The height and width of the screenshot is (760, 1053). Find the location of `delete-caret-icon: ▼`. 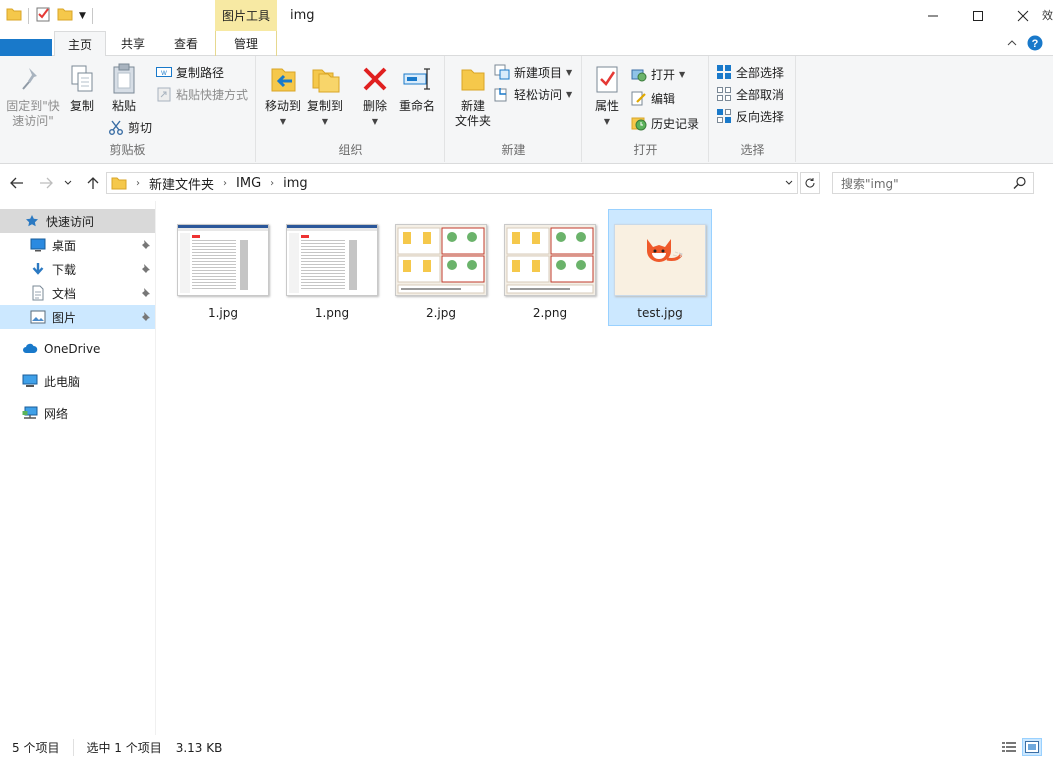

delete-caret-icon: ▼ is located at coordinates (375, 121).